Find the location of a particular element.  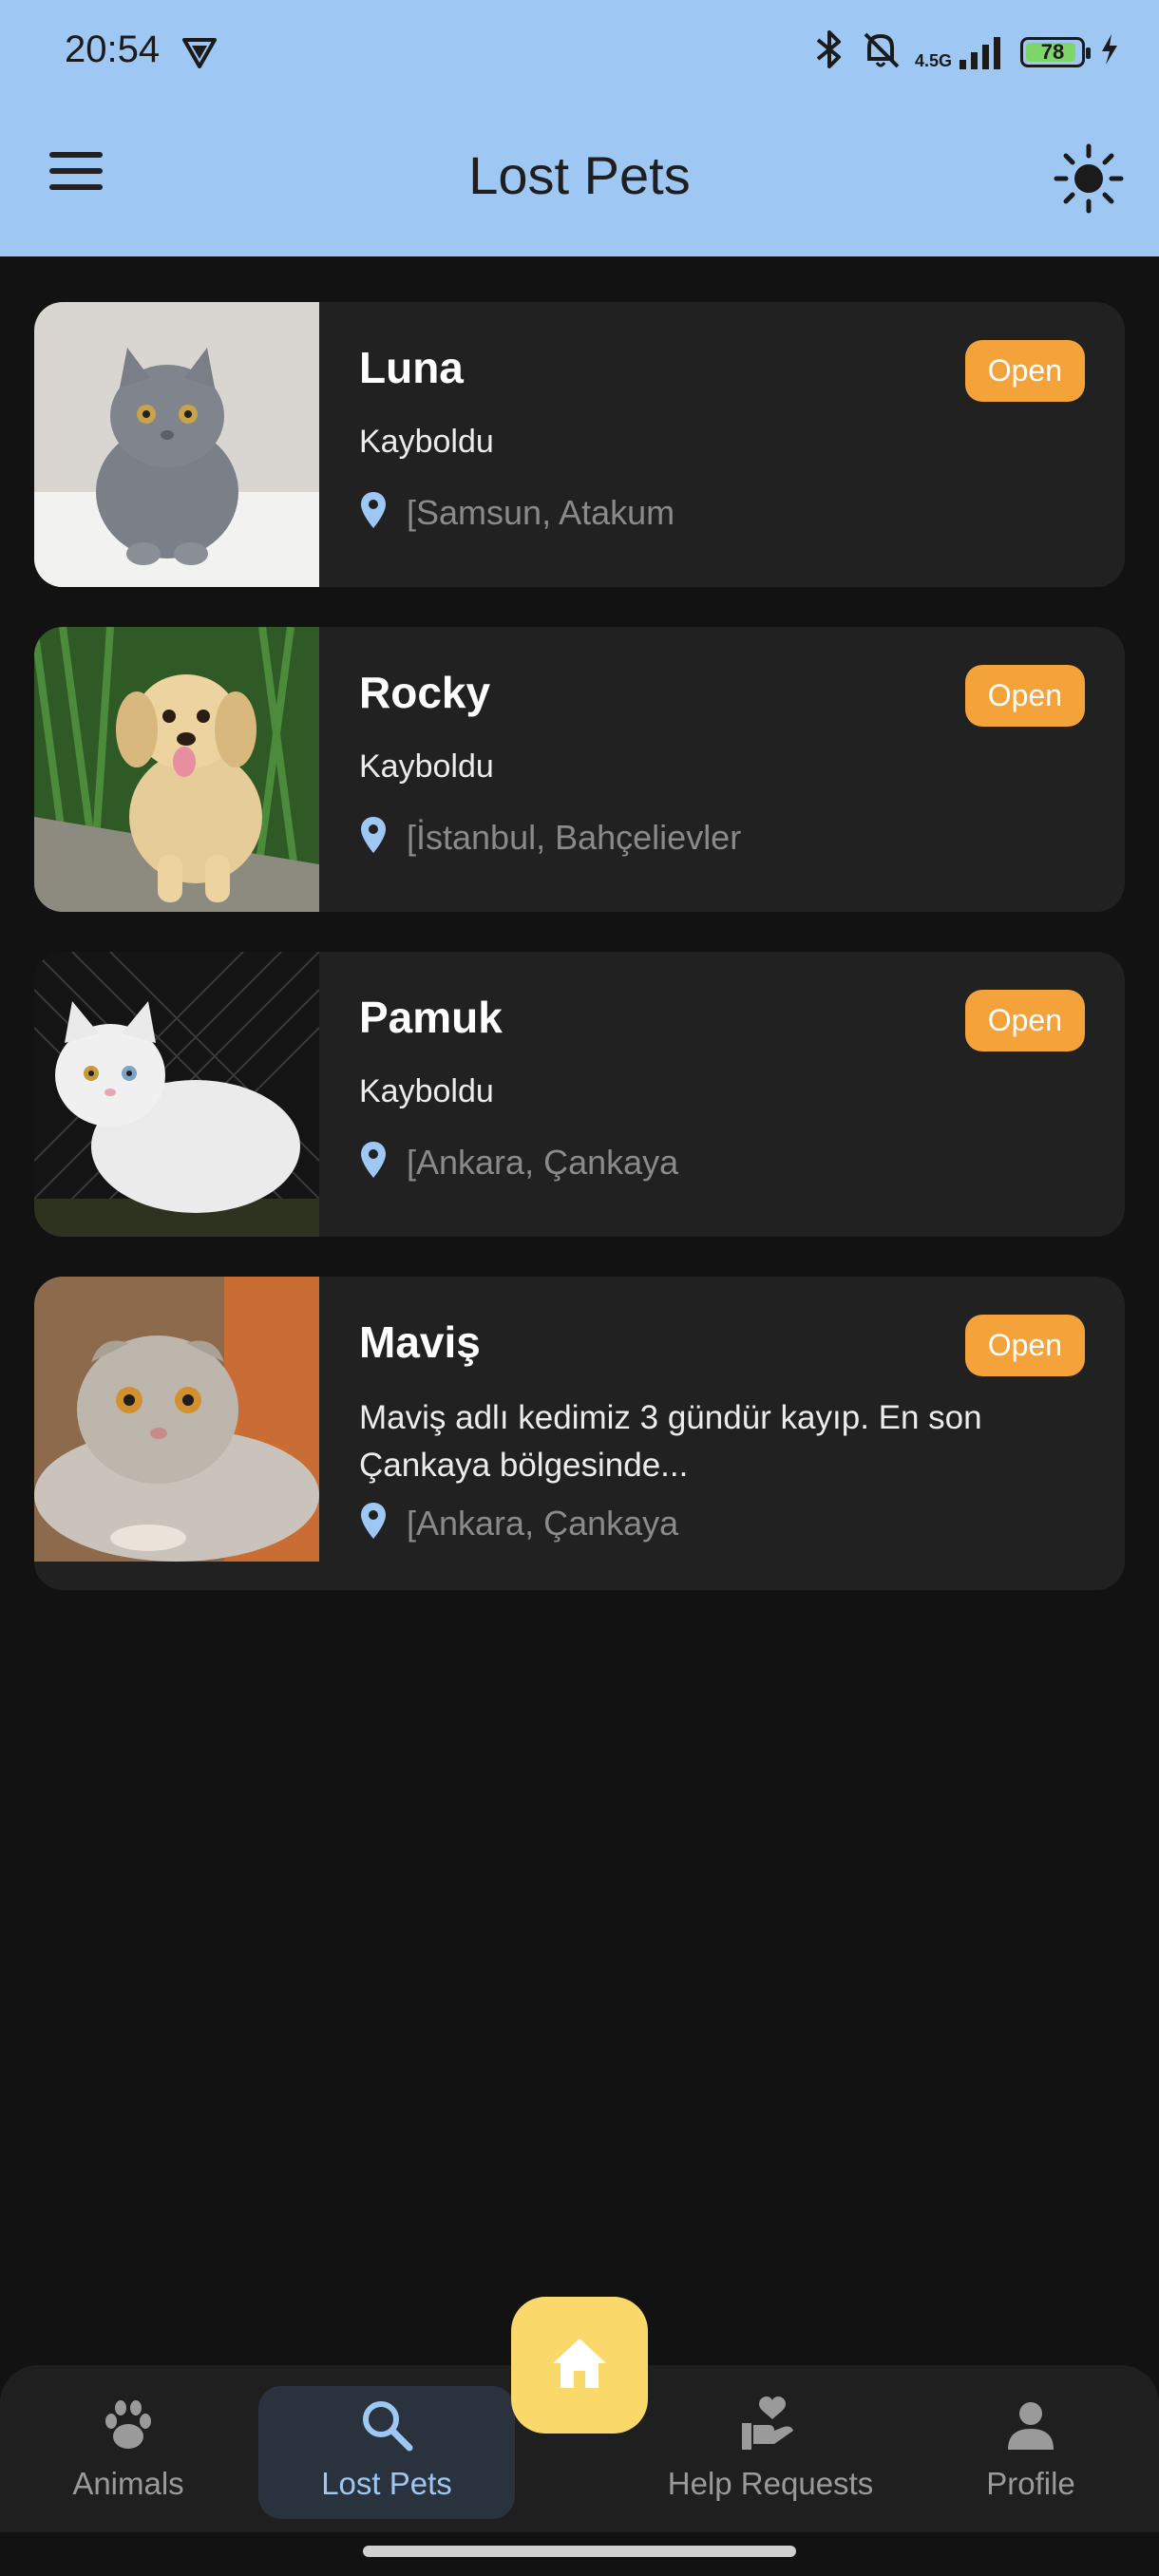

charging-icon is located at coordinates (1109, 51).